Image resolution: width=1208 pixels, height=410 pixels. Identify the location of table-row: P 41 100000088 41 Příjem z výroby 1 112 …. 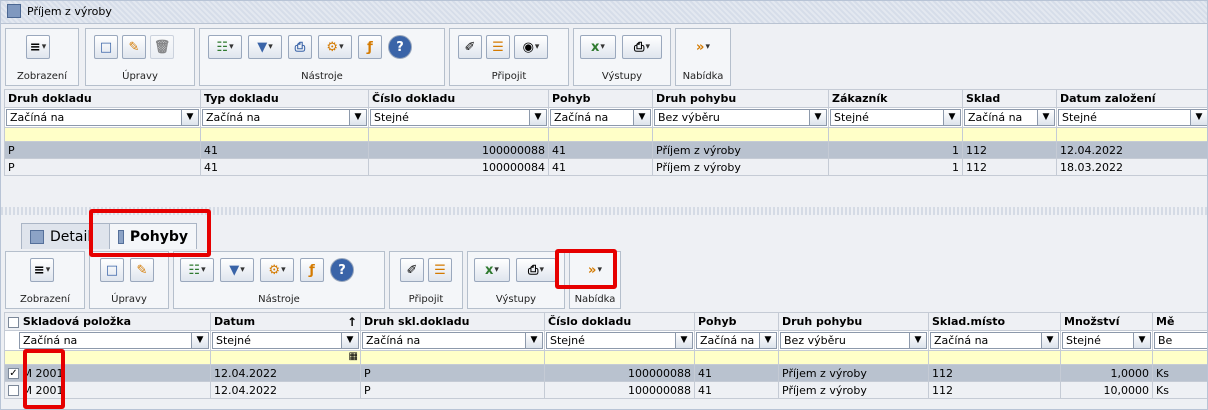
(605, 150).